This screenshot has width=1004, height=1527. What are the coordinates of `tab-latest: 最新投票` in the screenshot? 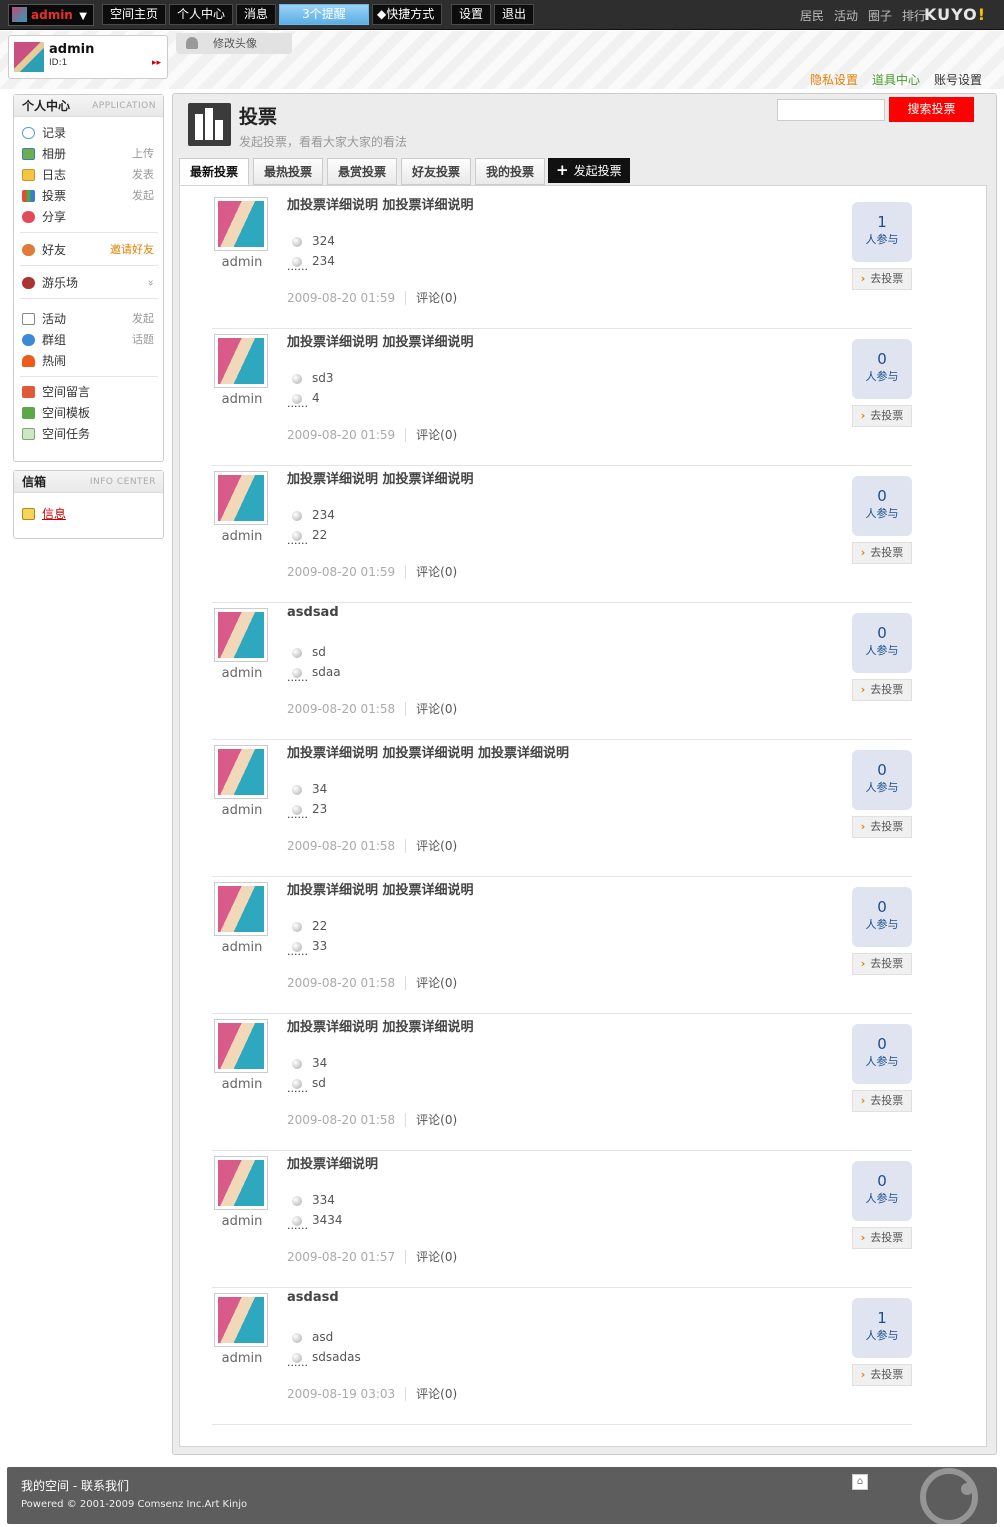 It's located at (214, 171).